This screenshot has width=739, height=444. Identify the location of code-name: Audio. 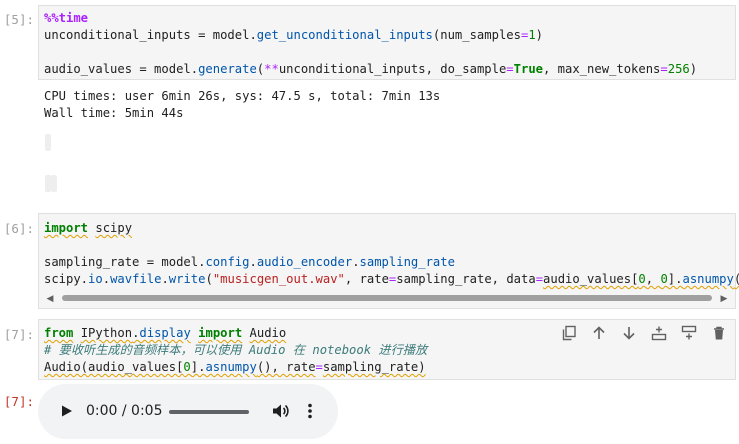
(268, 333).